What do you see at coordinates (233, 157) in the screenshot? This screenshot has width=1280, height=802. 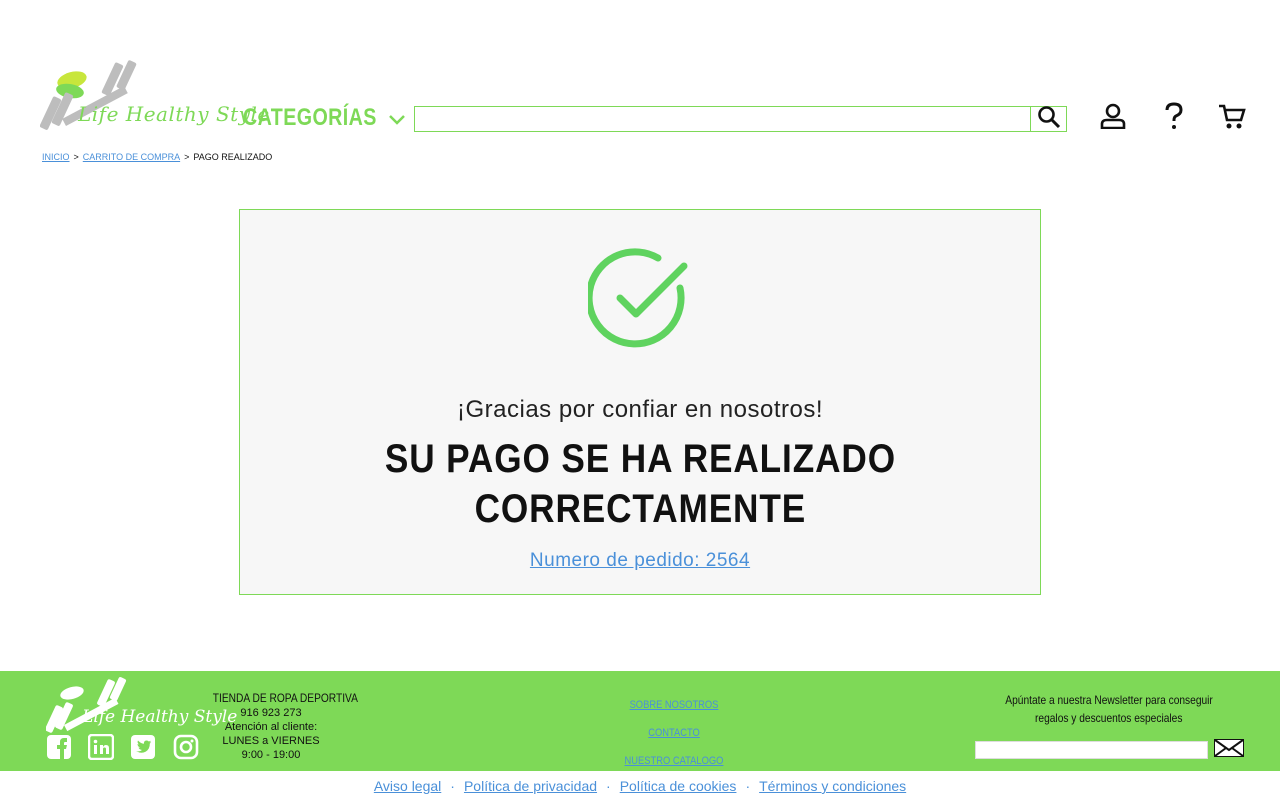 I see `breadcrumb-current: PAGO REALIZADO` at bounding box center [233, 157].